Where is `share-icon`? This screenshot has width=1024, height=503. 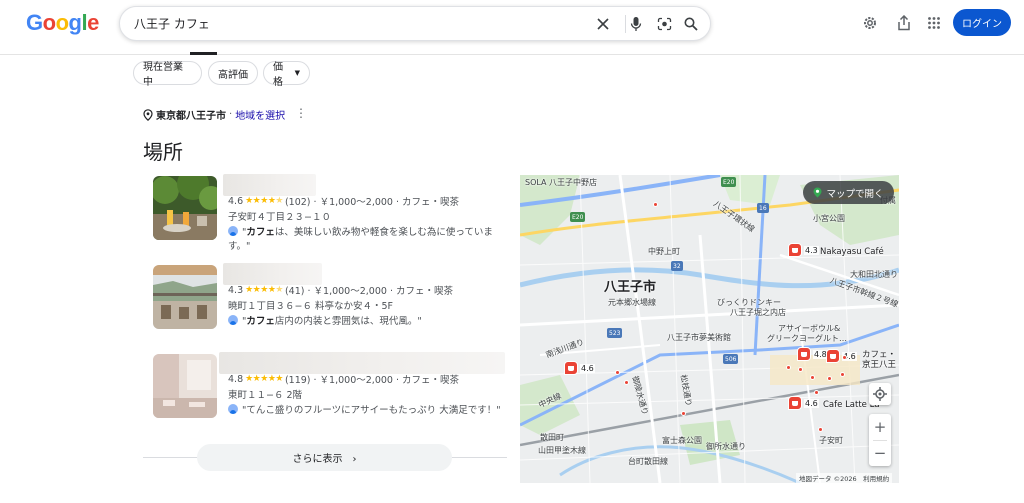
share-icon is located at coordinates (904, 23).